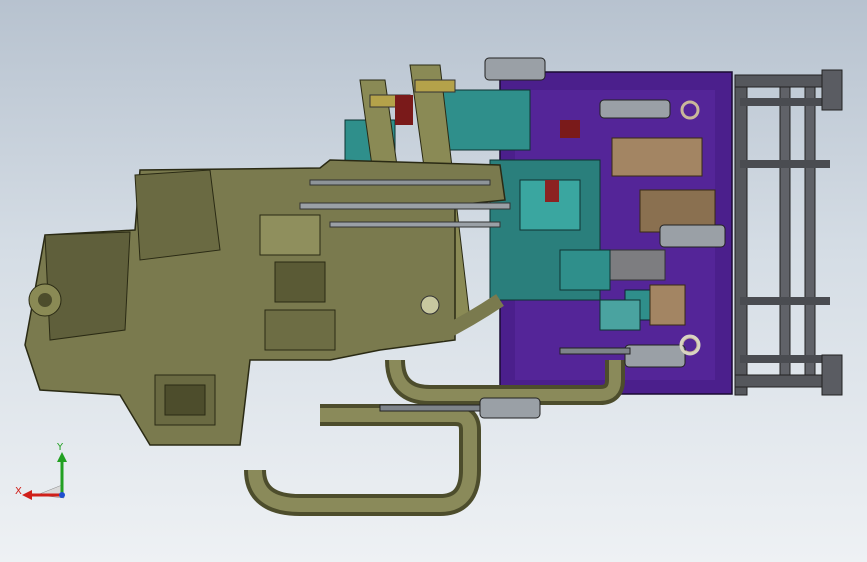 Image resolution: width=867 pixels, height=562 pixels. What do you see at coordinates (62, 495) in the screenshot?
I see `z-axis-dot` at bounding box center [62, 495].